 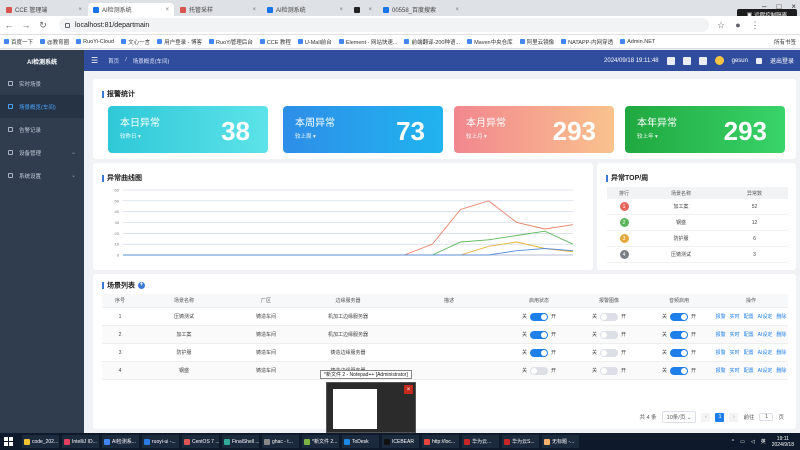 What do you see at coordinates (43, 25) in the screenshot?
I see `reload-icon: ↻` at bounding box center [43, 25].